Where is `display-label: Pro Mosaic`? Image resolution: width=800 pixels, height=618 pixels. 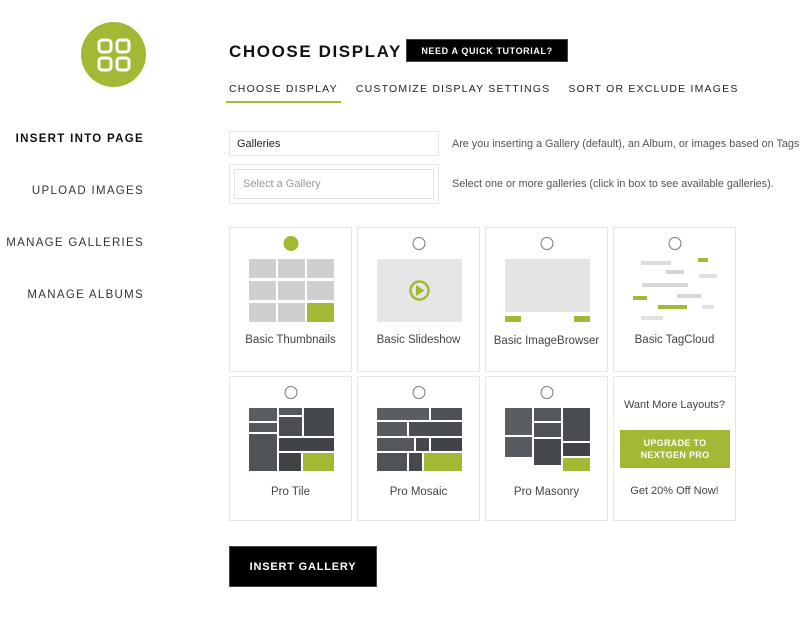
display-label: Pro Mosaic is located at coordinates (418, 492).